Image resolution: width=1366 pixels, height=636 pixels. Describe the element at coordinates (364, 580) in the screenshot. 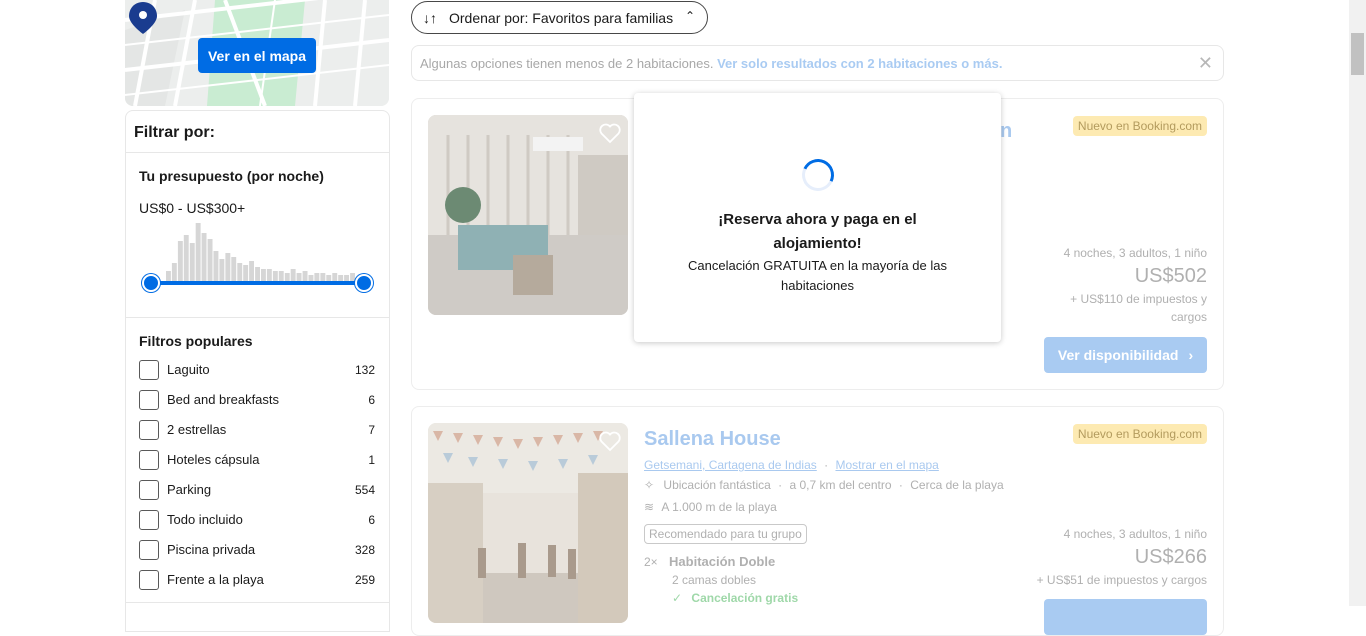

I see `filter-count: 259` at that location.